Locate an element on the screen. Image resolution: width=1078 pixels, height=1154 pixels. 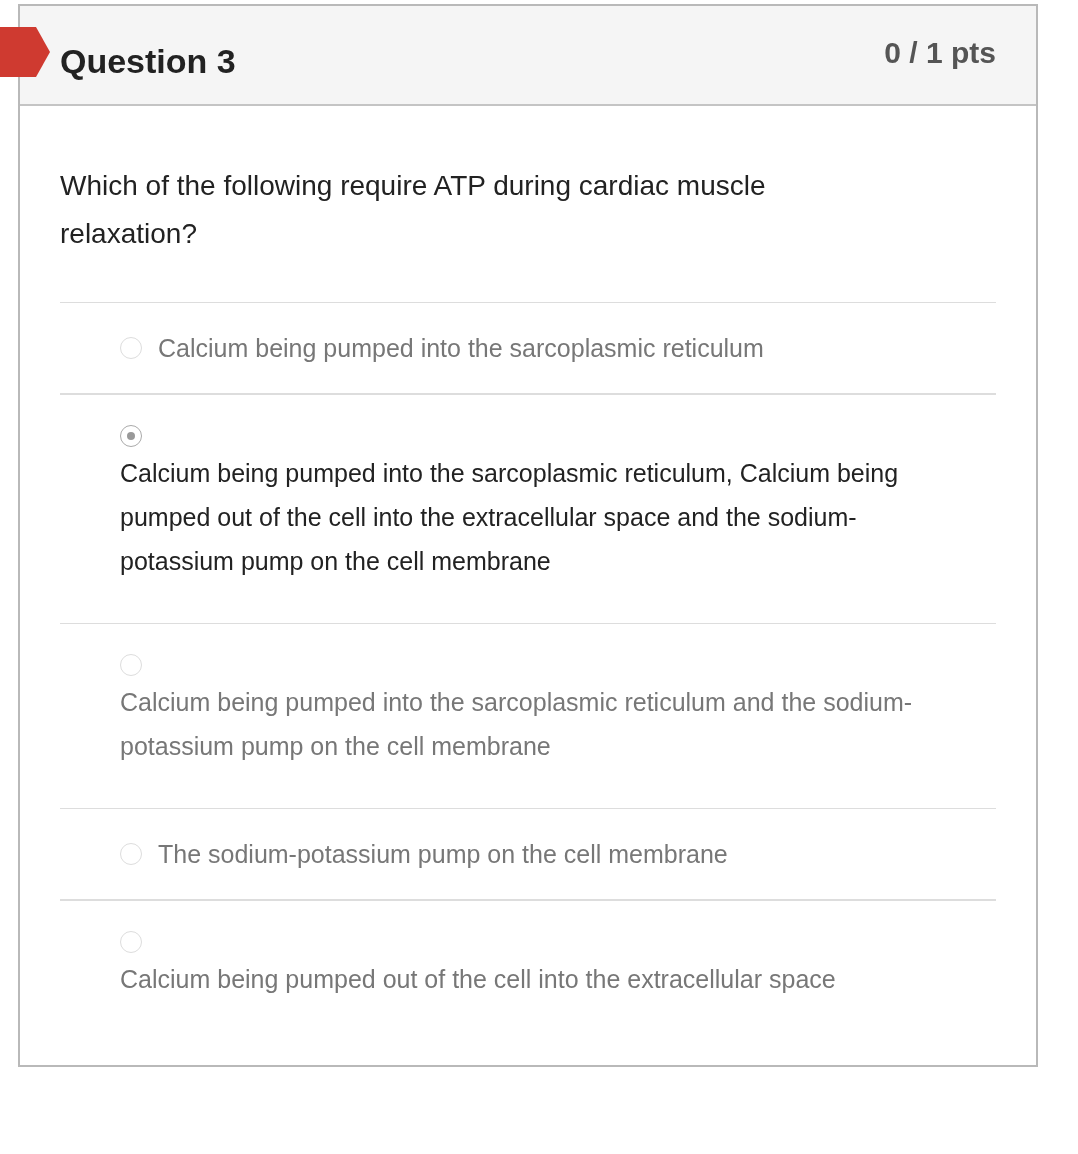
question-title: Question 3 is located at coordinates (148, 61).